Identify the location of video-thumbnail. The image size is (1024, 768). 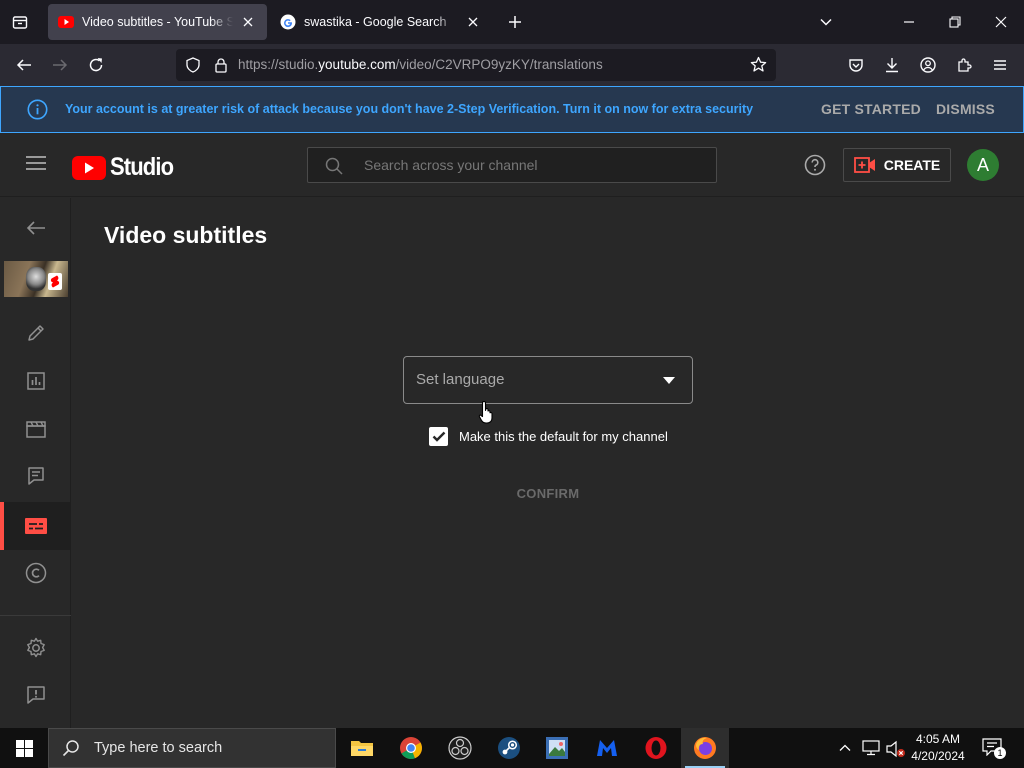
(36, 279).